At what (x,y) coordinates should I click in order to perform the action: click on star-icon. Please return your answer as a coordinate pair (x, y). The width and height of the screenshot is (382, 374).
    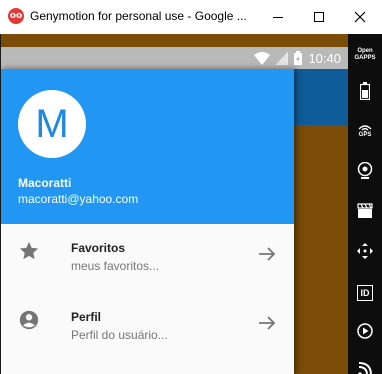
    Looking at the image, I should click on (29, 250).